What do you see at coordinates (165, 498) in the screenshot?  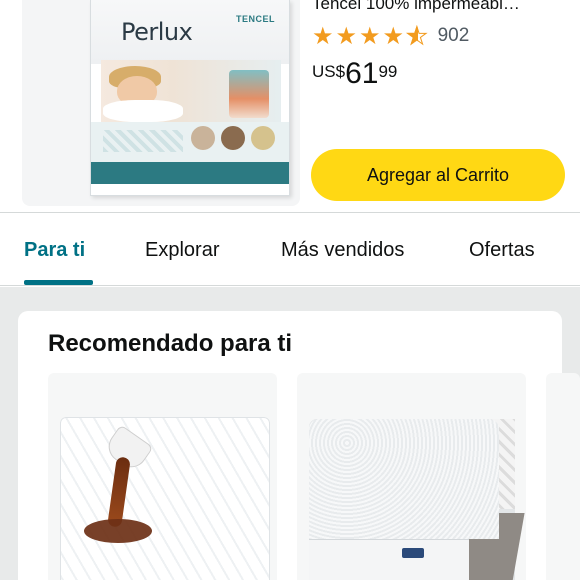 I see `product-thumbnail` at bounding box center [165, 498].